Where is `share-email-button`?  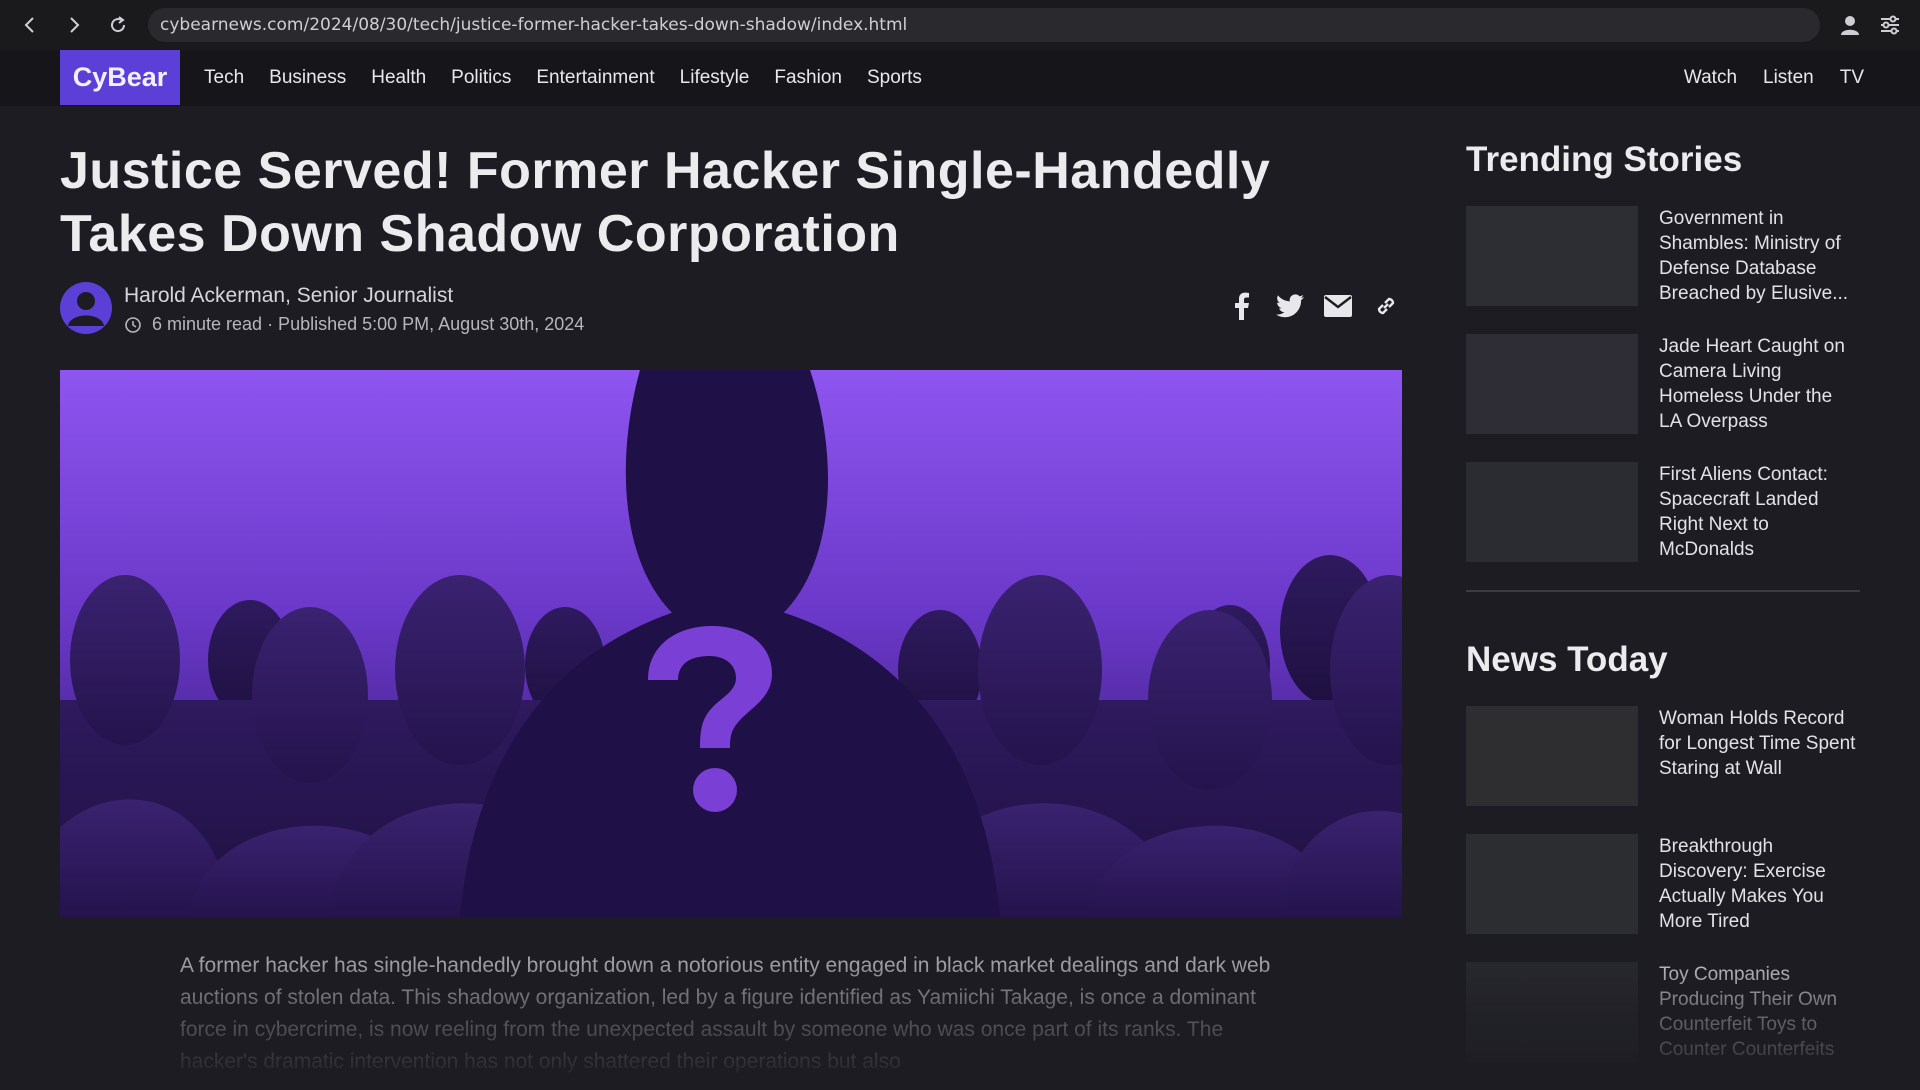 share-email-button is located at coordinates (1338, 306).